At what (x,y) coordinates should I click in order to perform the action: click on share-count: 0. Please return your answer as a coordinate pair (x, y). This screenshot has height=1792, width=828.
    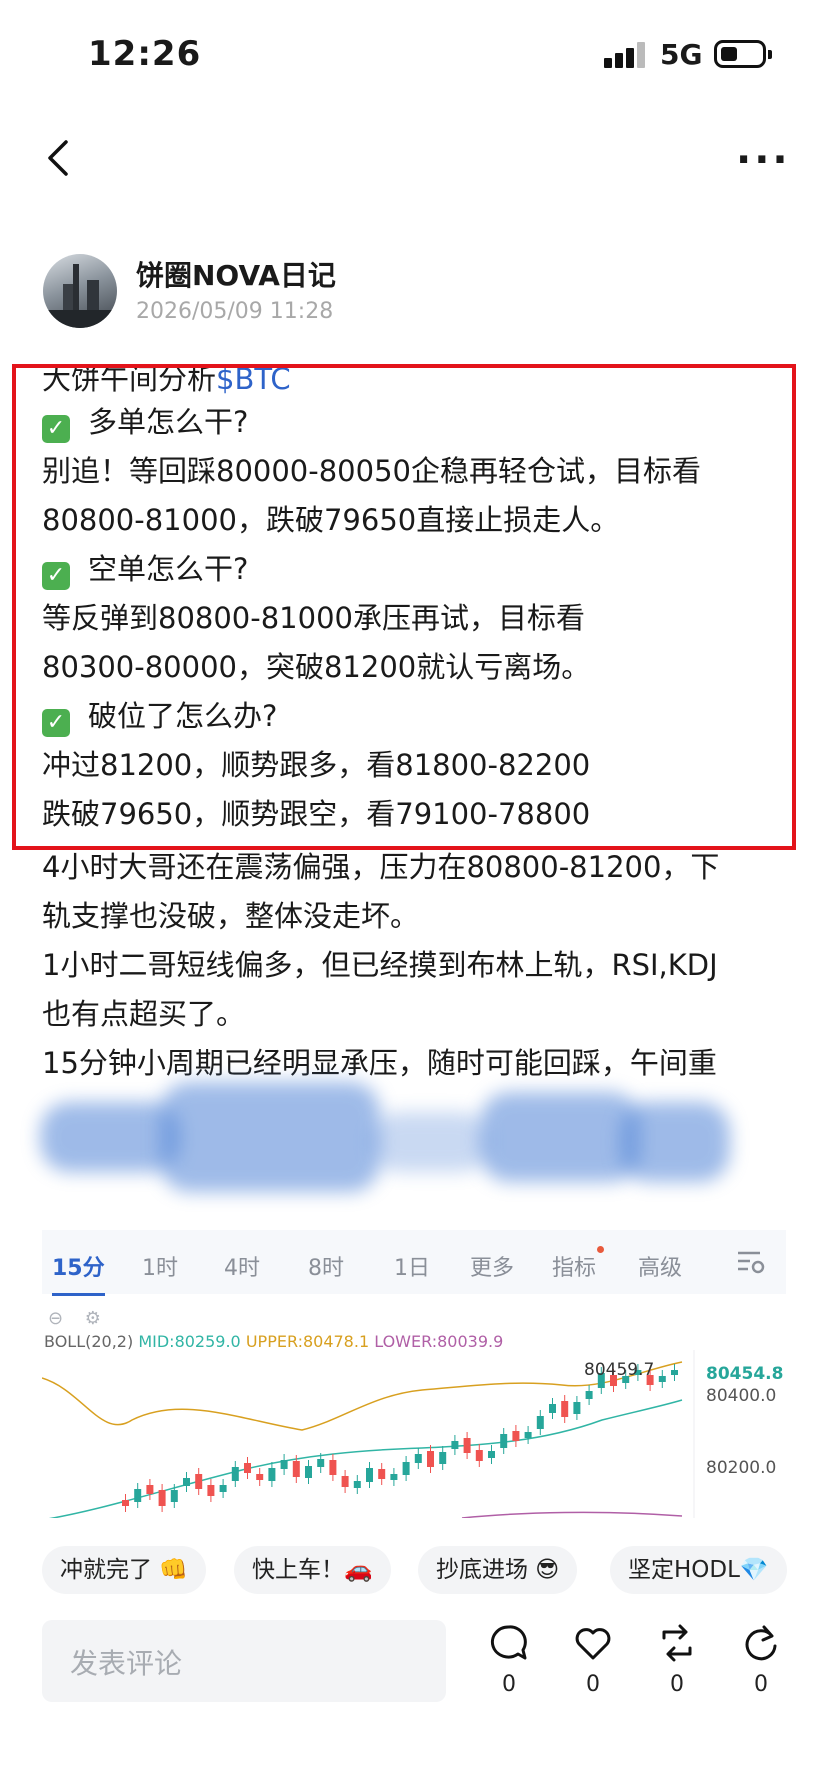
    Looking at the image, I should click on (761, 1684).